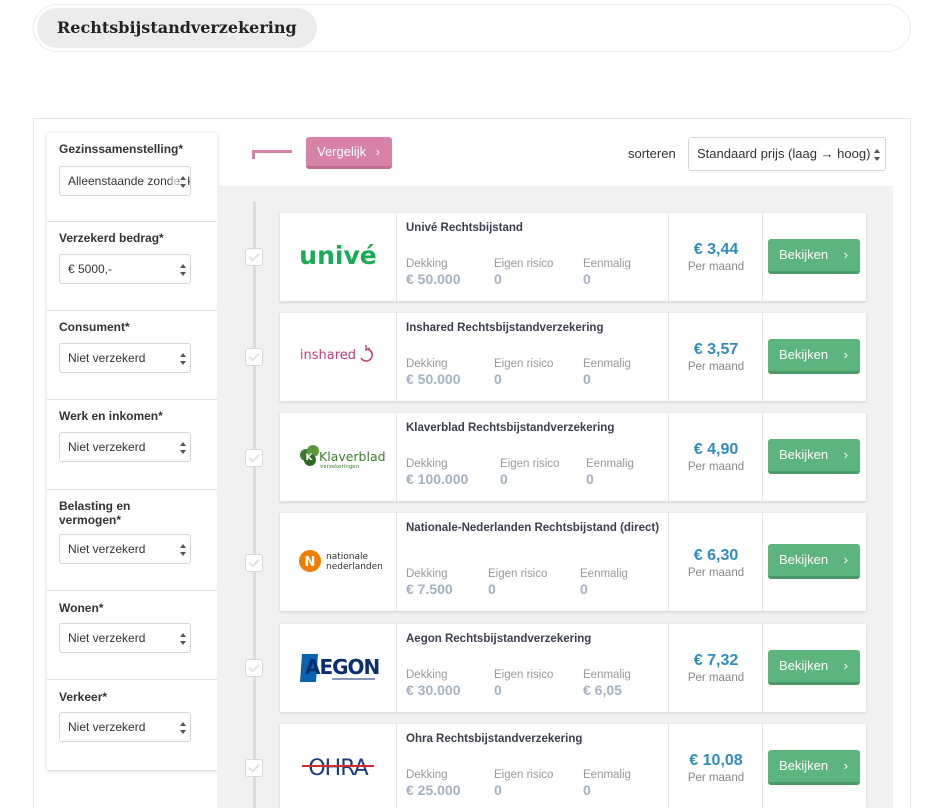 The height and width of the screenshot is (808, 948). I want to click on werk-en-inkomen-select: Niet verzekerd, so click(125, 447).